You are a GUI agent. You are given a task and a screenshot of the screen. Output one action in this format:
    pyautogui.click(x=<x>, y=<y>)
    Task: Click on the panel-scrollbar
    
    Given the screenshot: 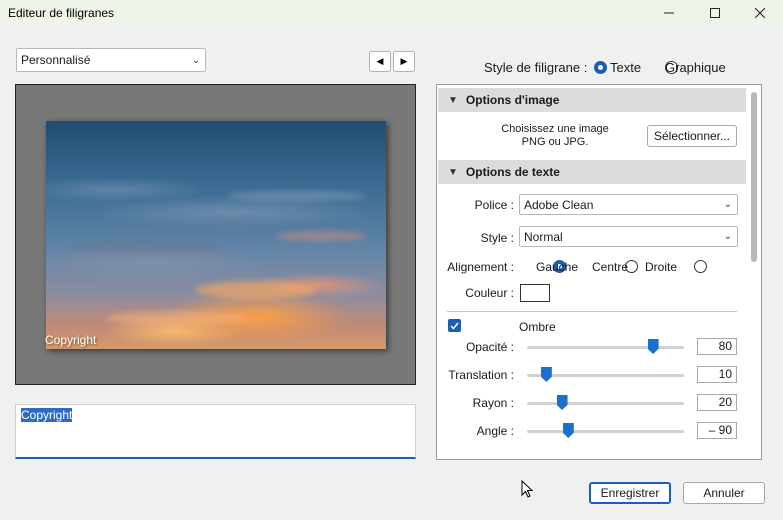 What is the action you would take?
    pyautogui.click(x=754, y=177)
    